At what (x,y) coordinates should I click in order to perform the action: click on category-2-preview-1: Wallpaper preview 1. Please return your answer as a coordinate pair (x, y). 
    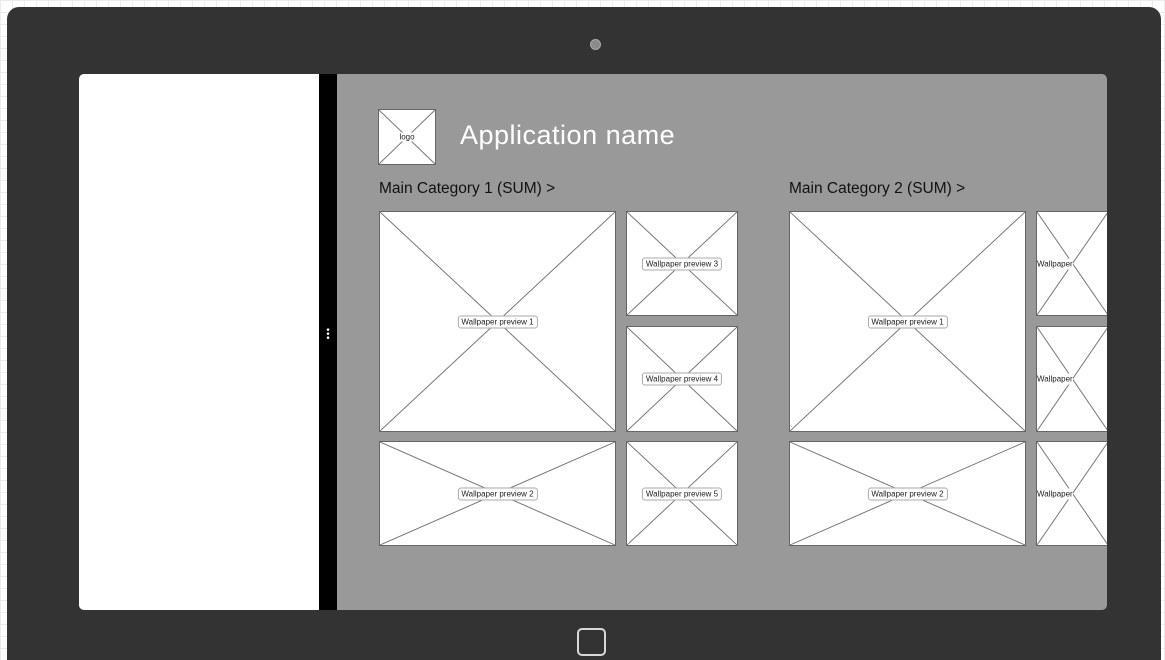
    Looking at the image, I should click on (907, 321).